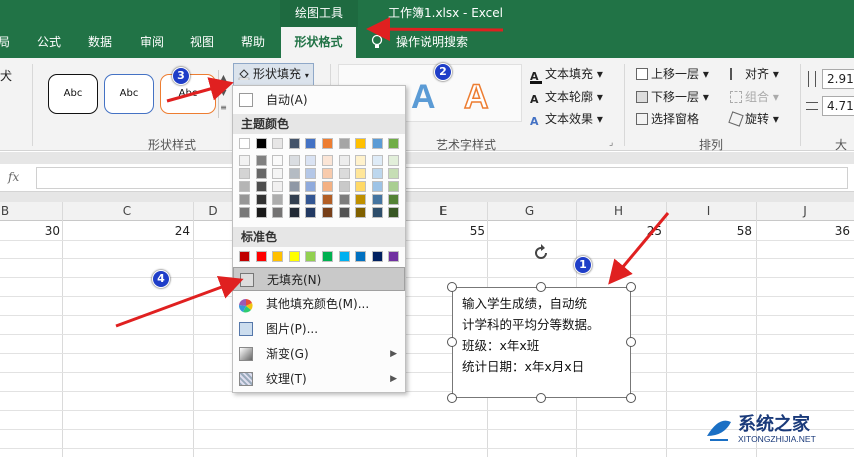 The image size is (854, 457). Describe the element at coordinates (719, 430) in the screenshot. I see `watermark-logo-icon` at that location.